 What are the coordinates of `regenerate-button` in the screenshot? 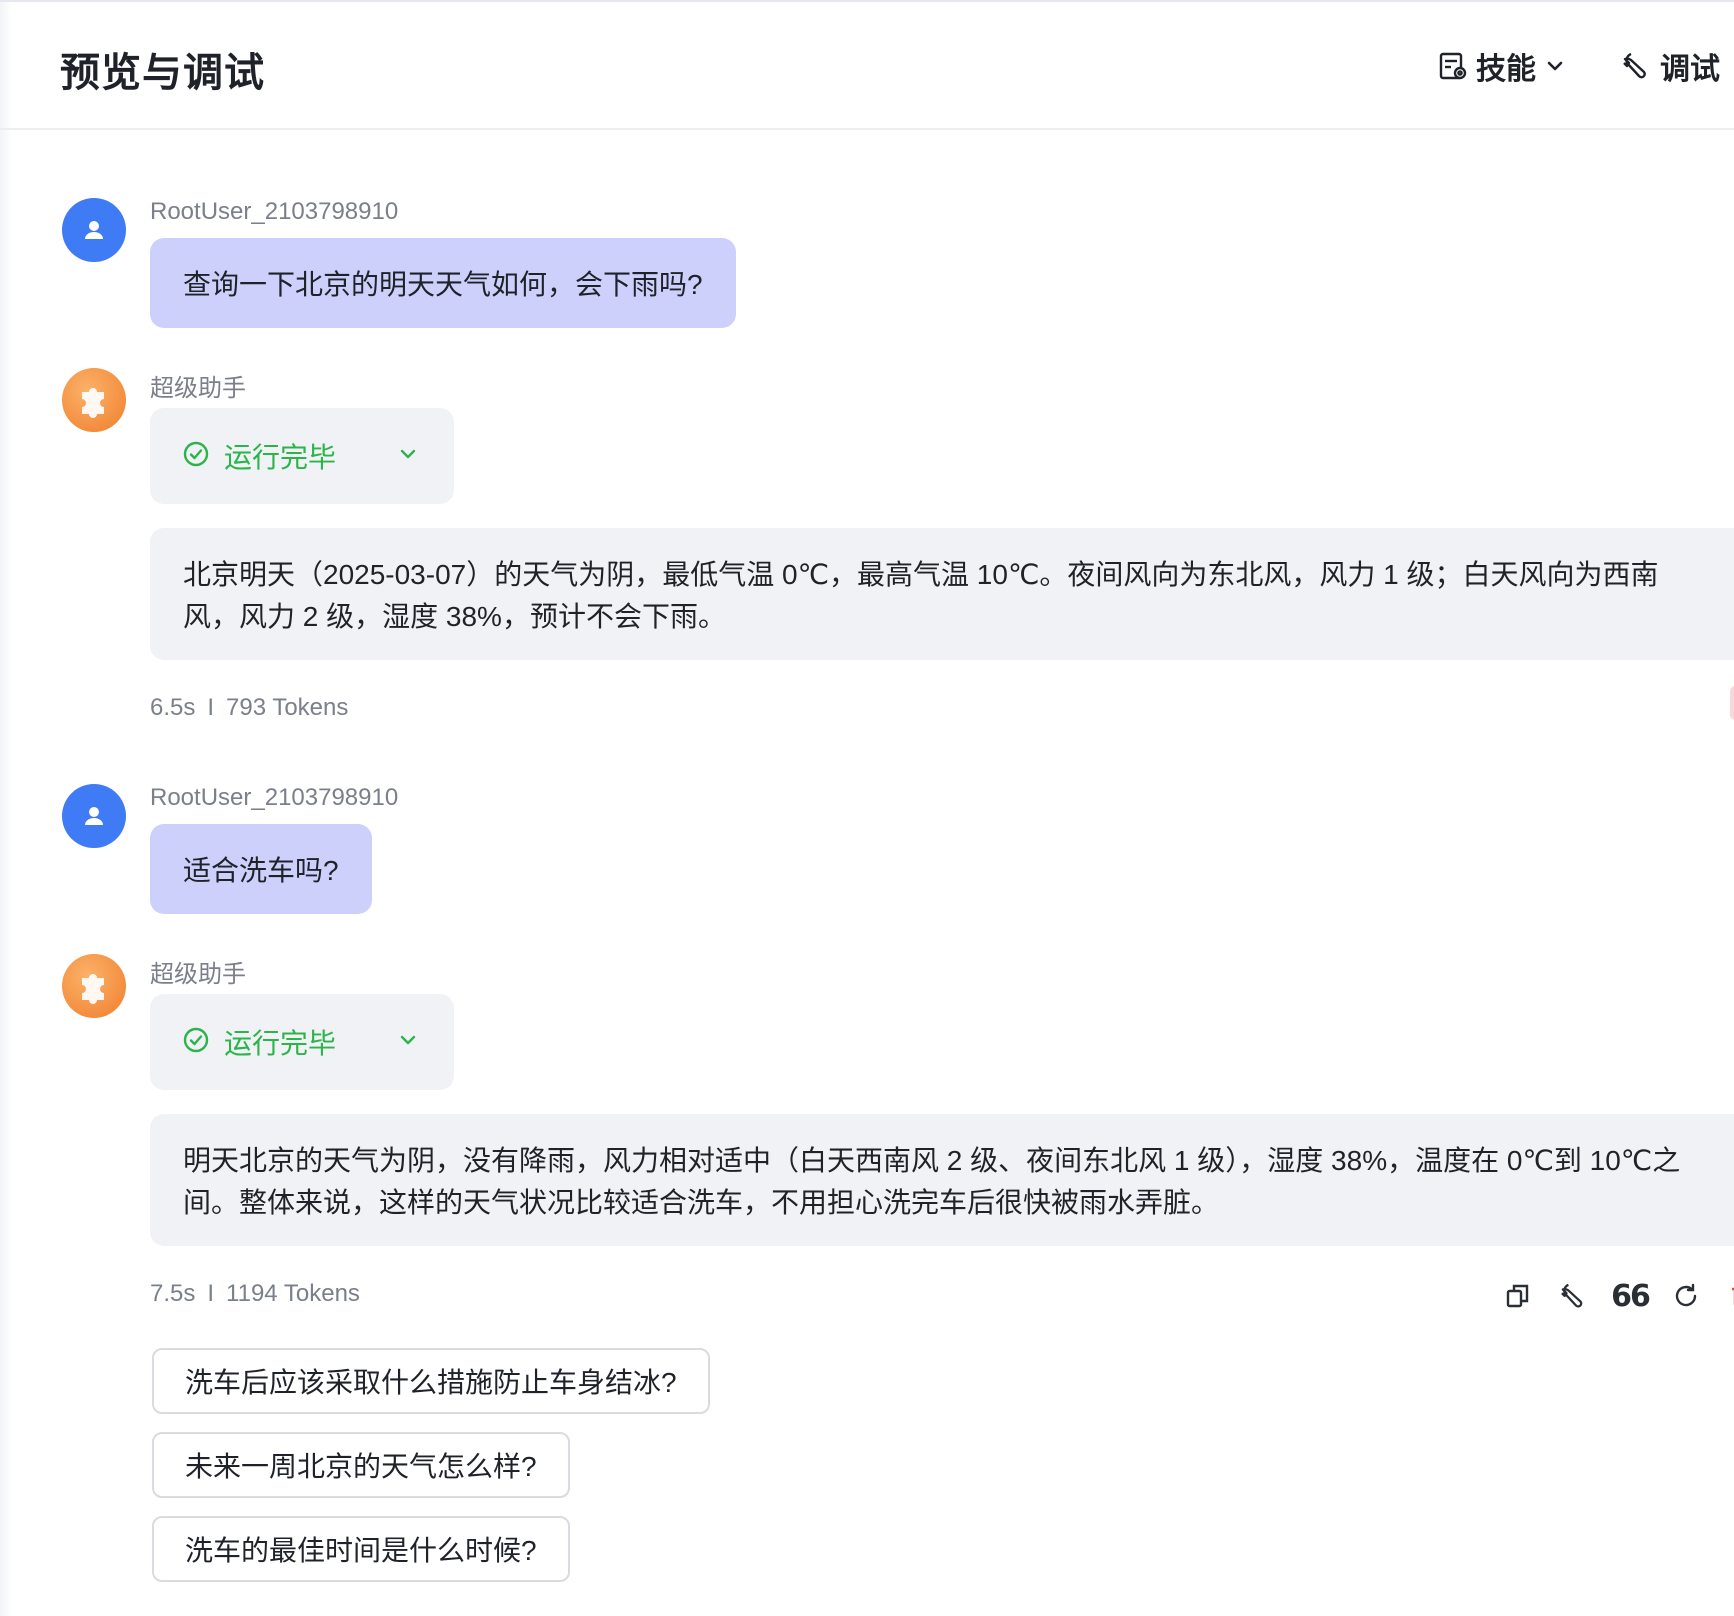 It's located at (1686, 1296).